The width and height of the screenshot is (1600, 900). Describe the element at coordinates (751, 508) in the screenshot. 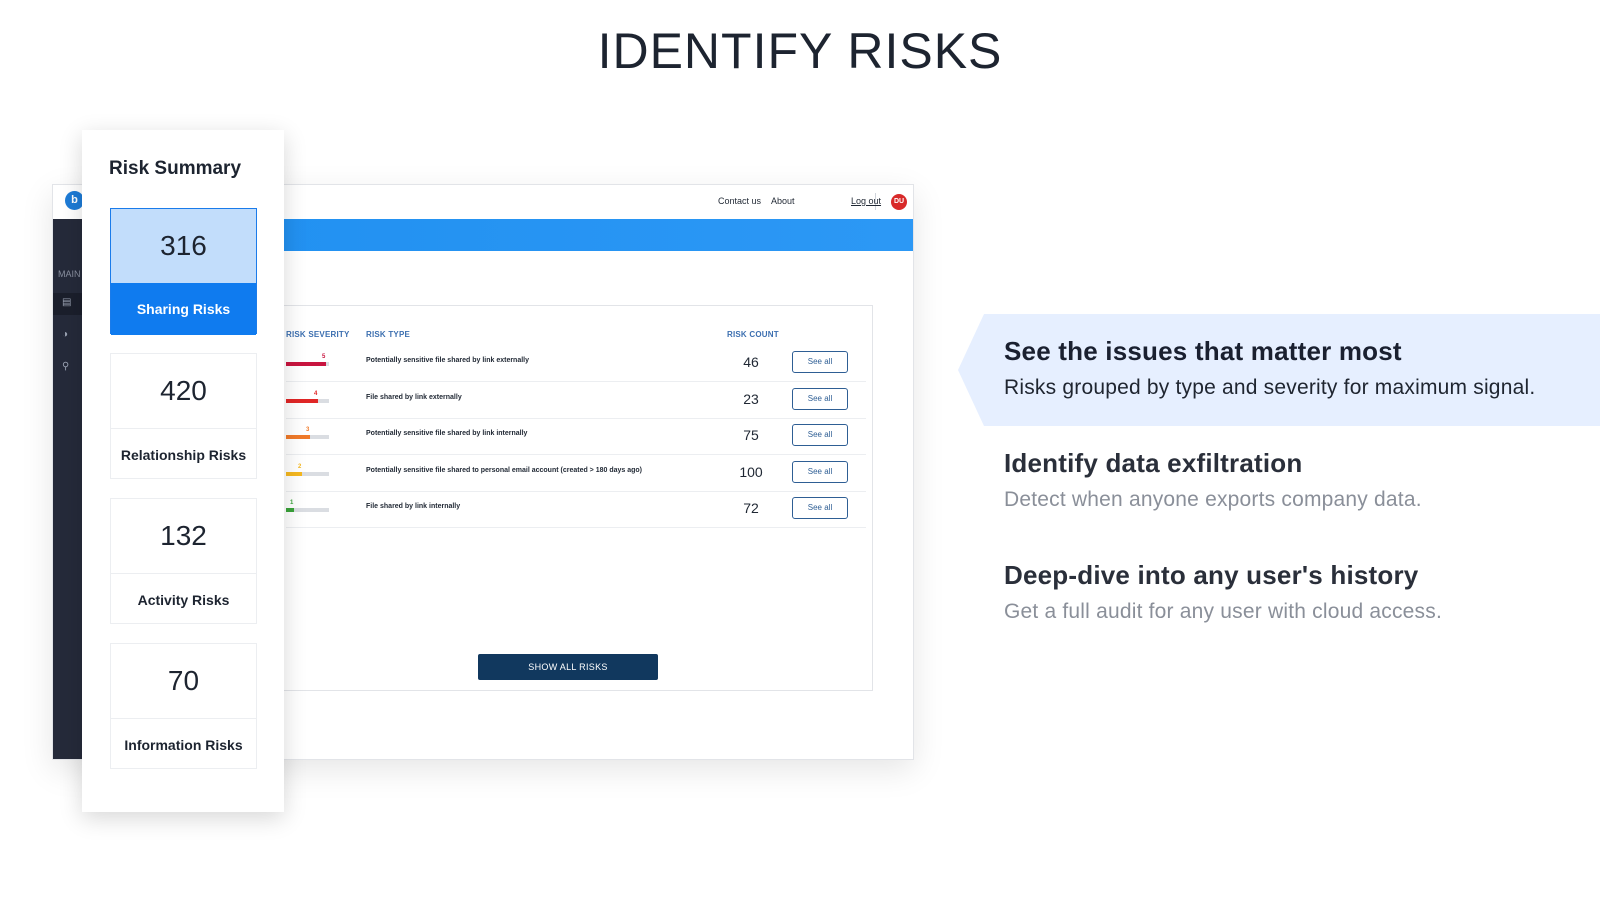

I see `risk-count: 72` at that location.